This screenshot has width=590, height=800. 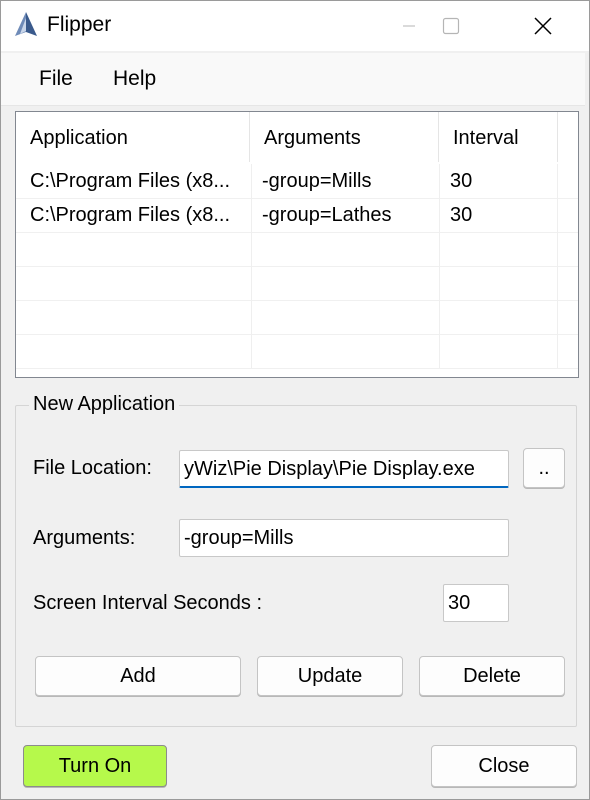 I want to click on menu-help: Help, so click(x=134, y=79).